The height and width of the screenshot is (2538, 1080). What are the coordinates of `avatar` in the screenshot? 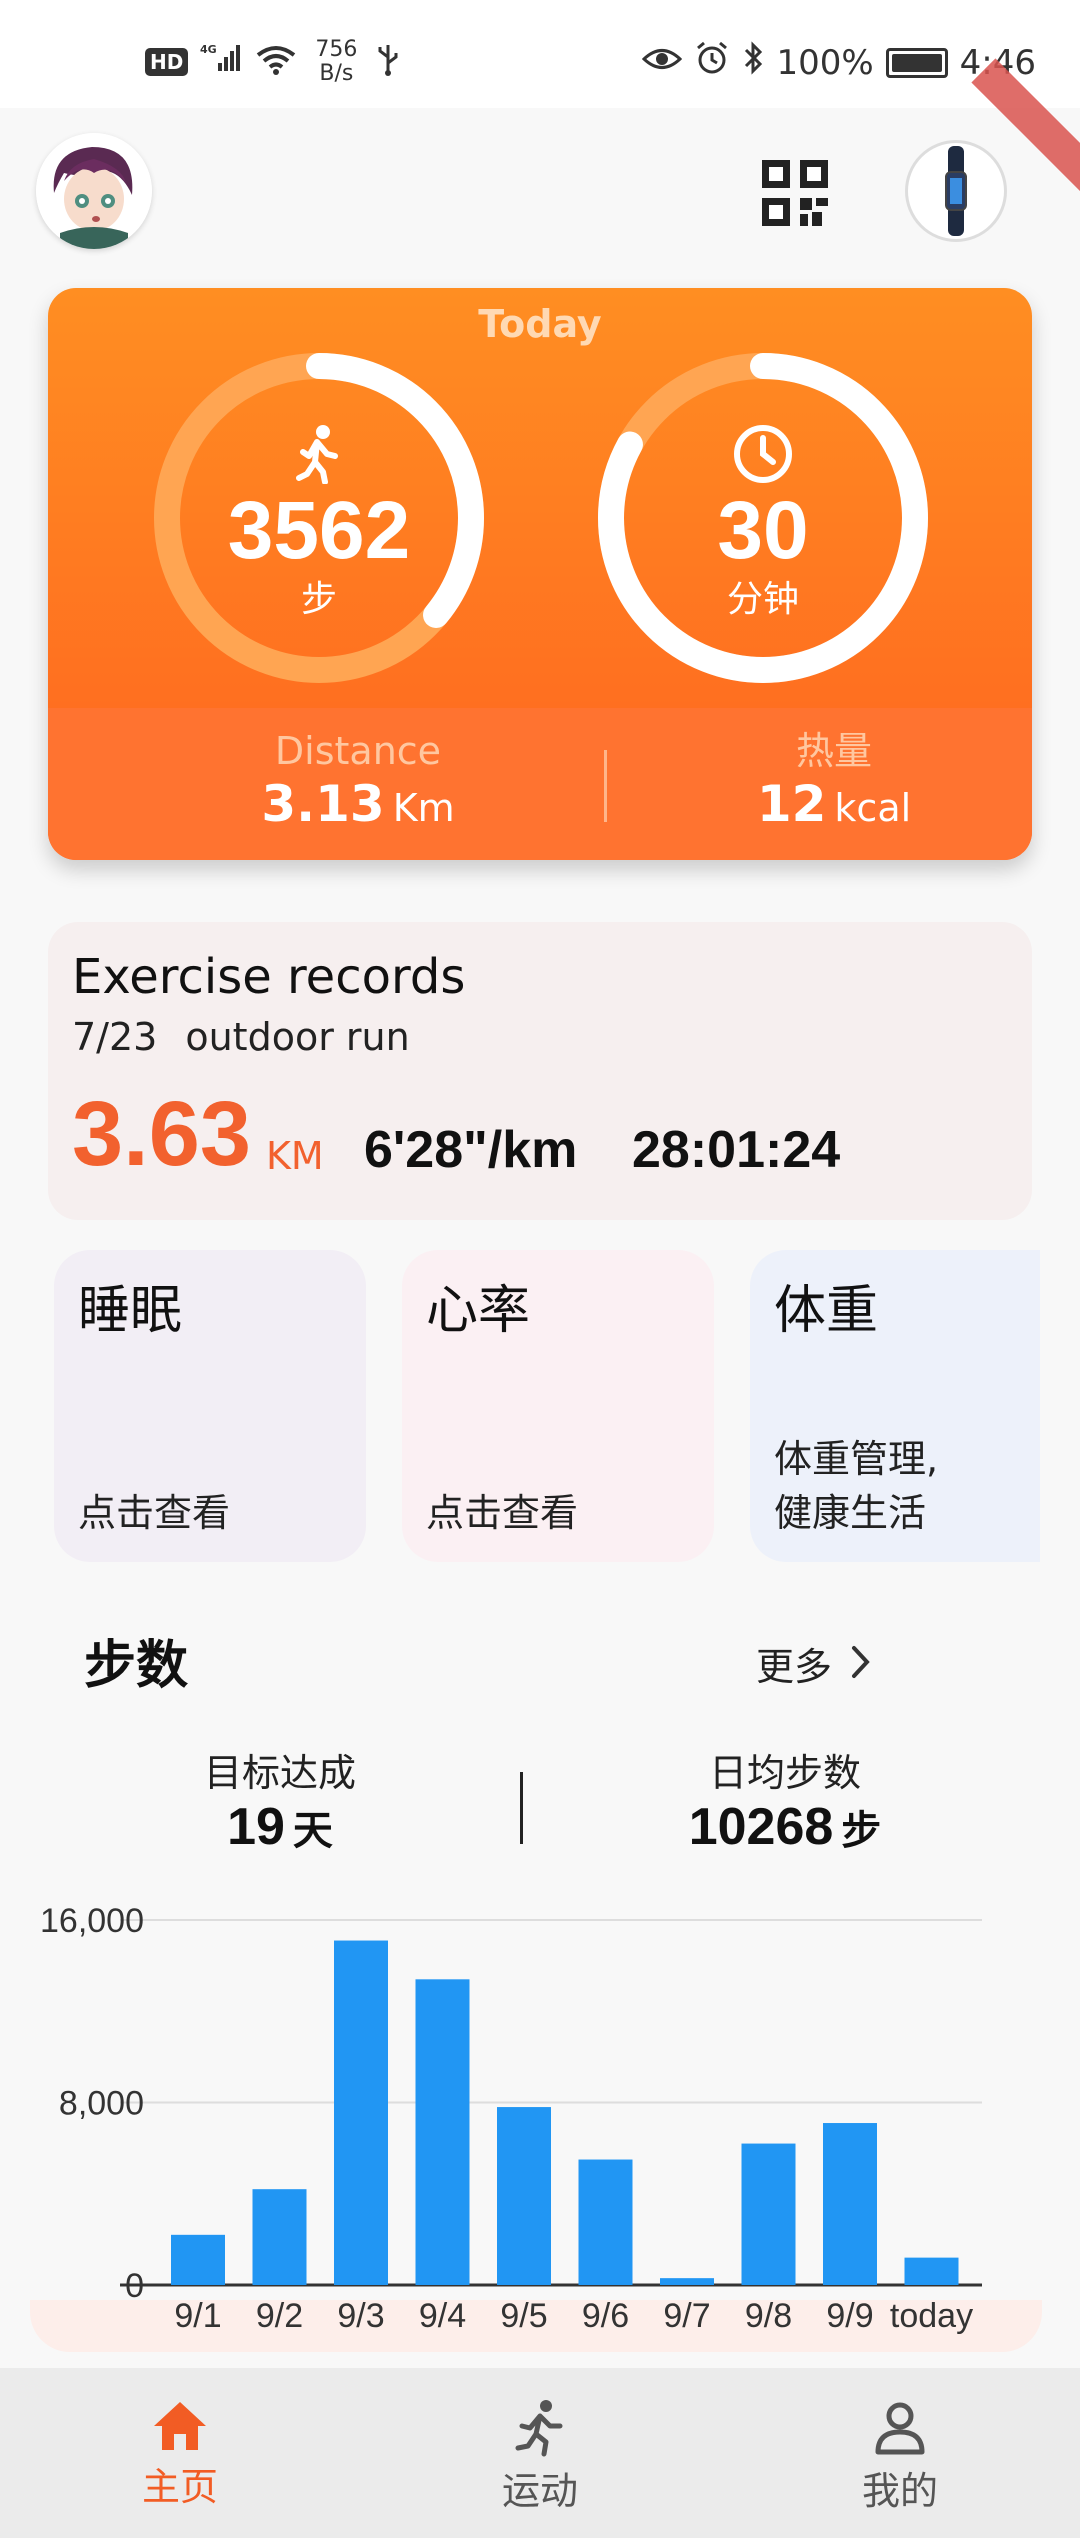 It's located at (94, 191).